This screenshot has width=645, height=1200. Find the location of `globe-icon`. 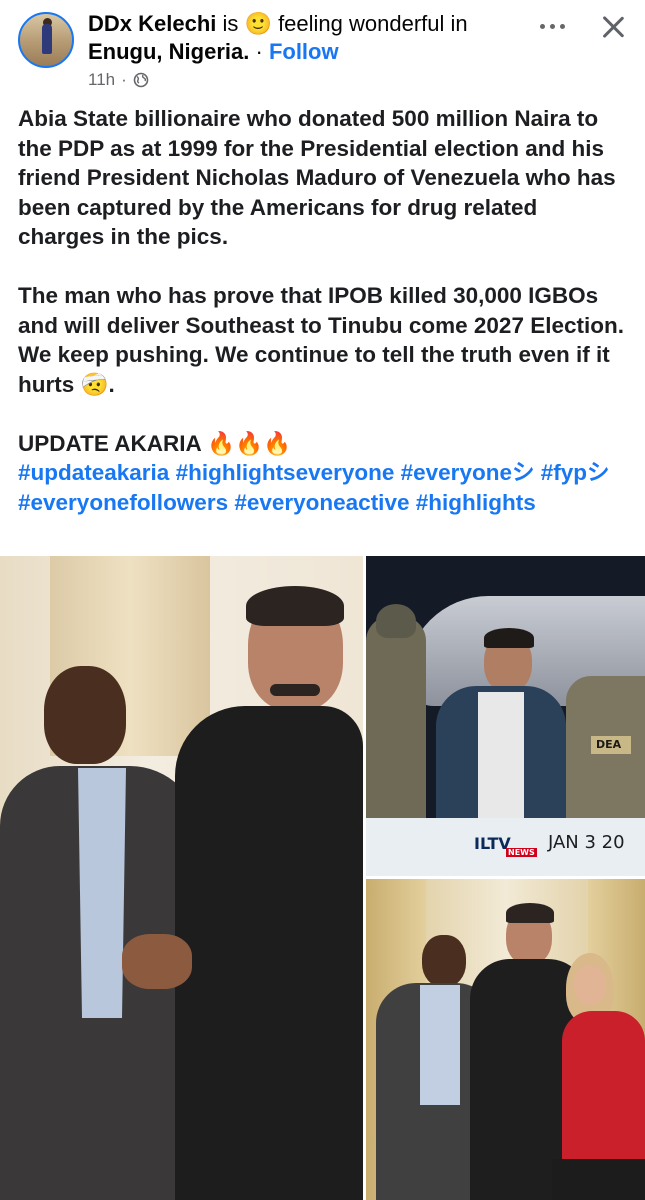

globe-icon is located at coordinates (141, 80).